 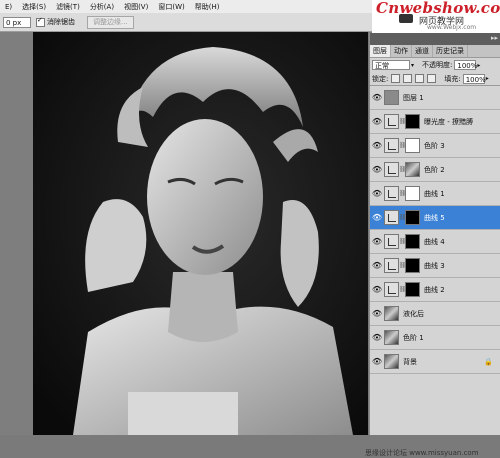 I want to click on layer-name: 曲线 2, so click(x=434, y=289).